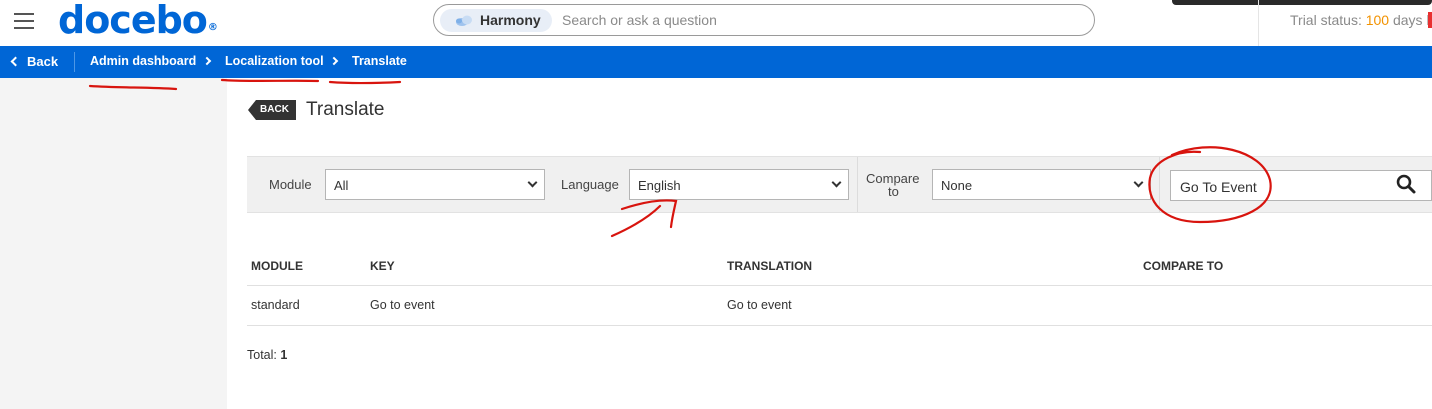 Image resolution: width=1432 pixels, height=409 pixels. Describe the element at coordinates (639, 20) in the screenshot. I see `search-input: Search or ask a question` at that location.